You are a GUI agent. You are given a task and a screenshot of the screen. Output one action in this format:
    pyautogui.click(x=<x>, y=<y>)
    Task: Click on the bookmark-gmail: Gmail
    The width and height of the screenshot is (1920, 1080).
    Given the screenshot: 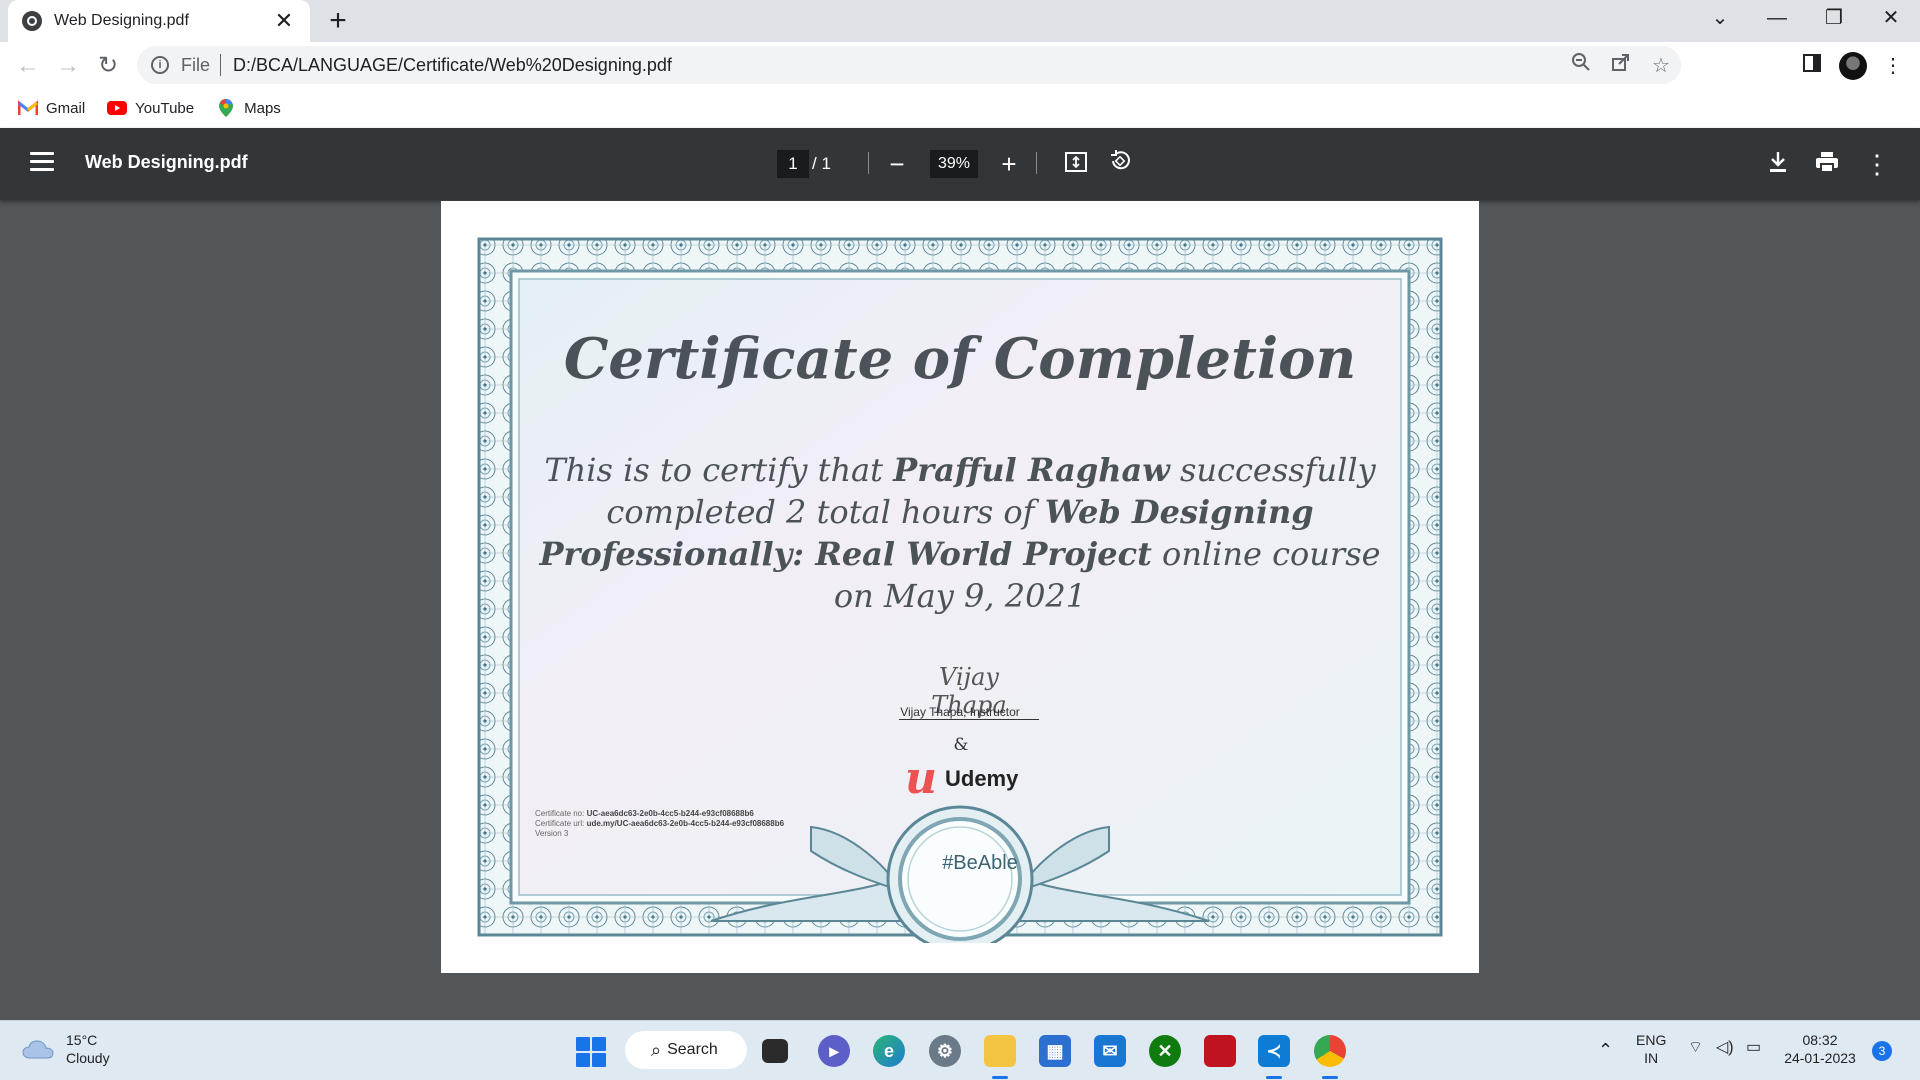 What is the action you would take?
    pyautogui.click(x=51, y=108)
    